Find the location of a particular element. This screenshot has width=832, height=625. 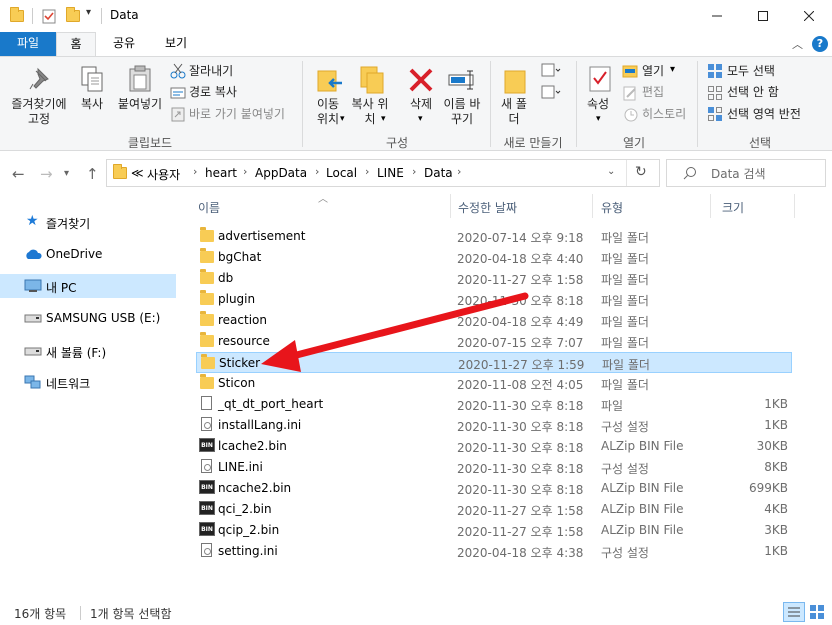

file-name: db is located at coordinates (226, 278).